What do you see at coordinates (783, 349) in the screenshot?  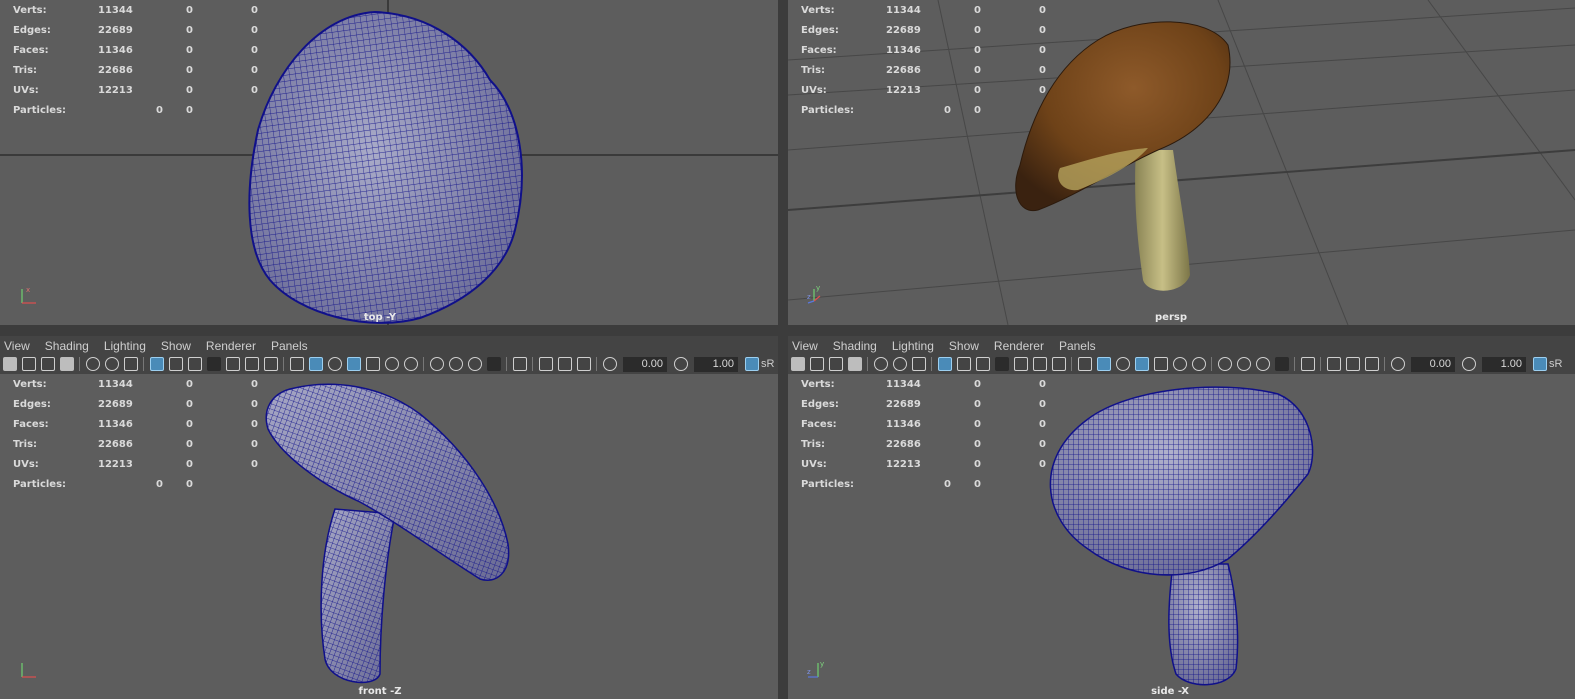 I see `pane-divider-vertical` at bounding box center [783, 349].